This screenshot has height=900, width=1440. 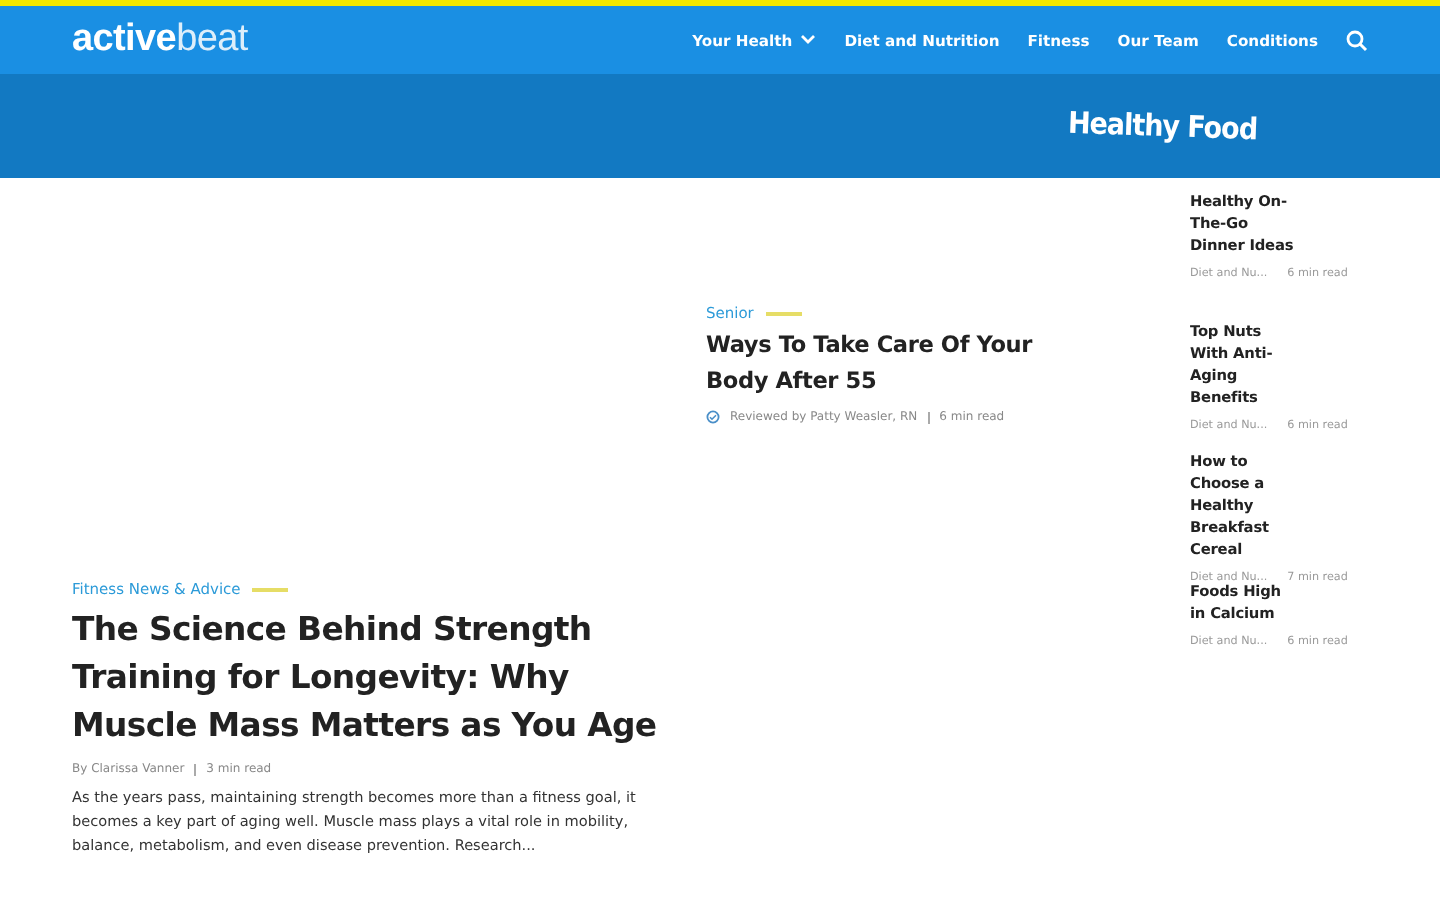 What do you see at coordinates (713, 417) in the screenshot?
I see `check-circle-icon` at bounding box center [713, 417].